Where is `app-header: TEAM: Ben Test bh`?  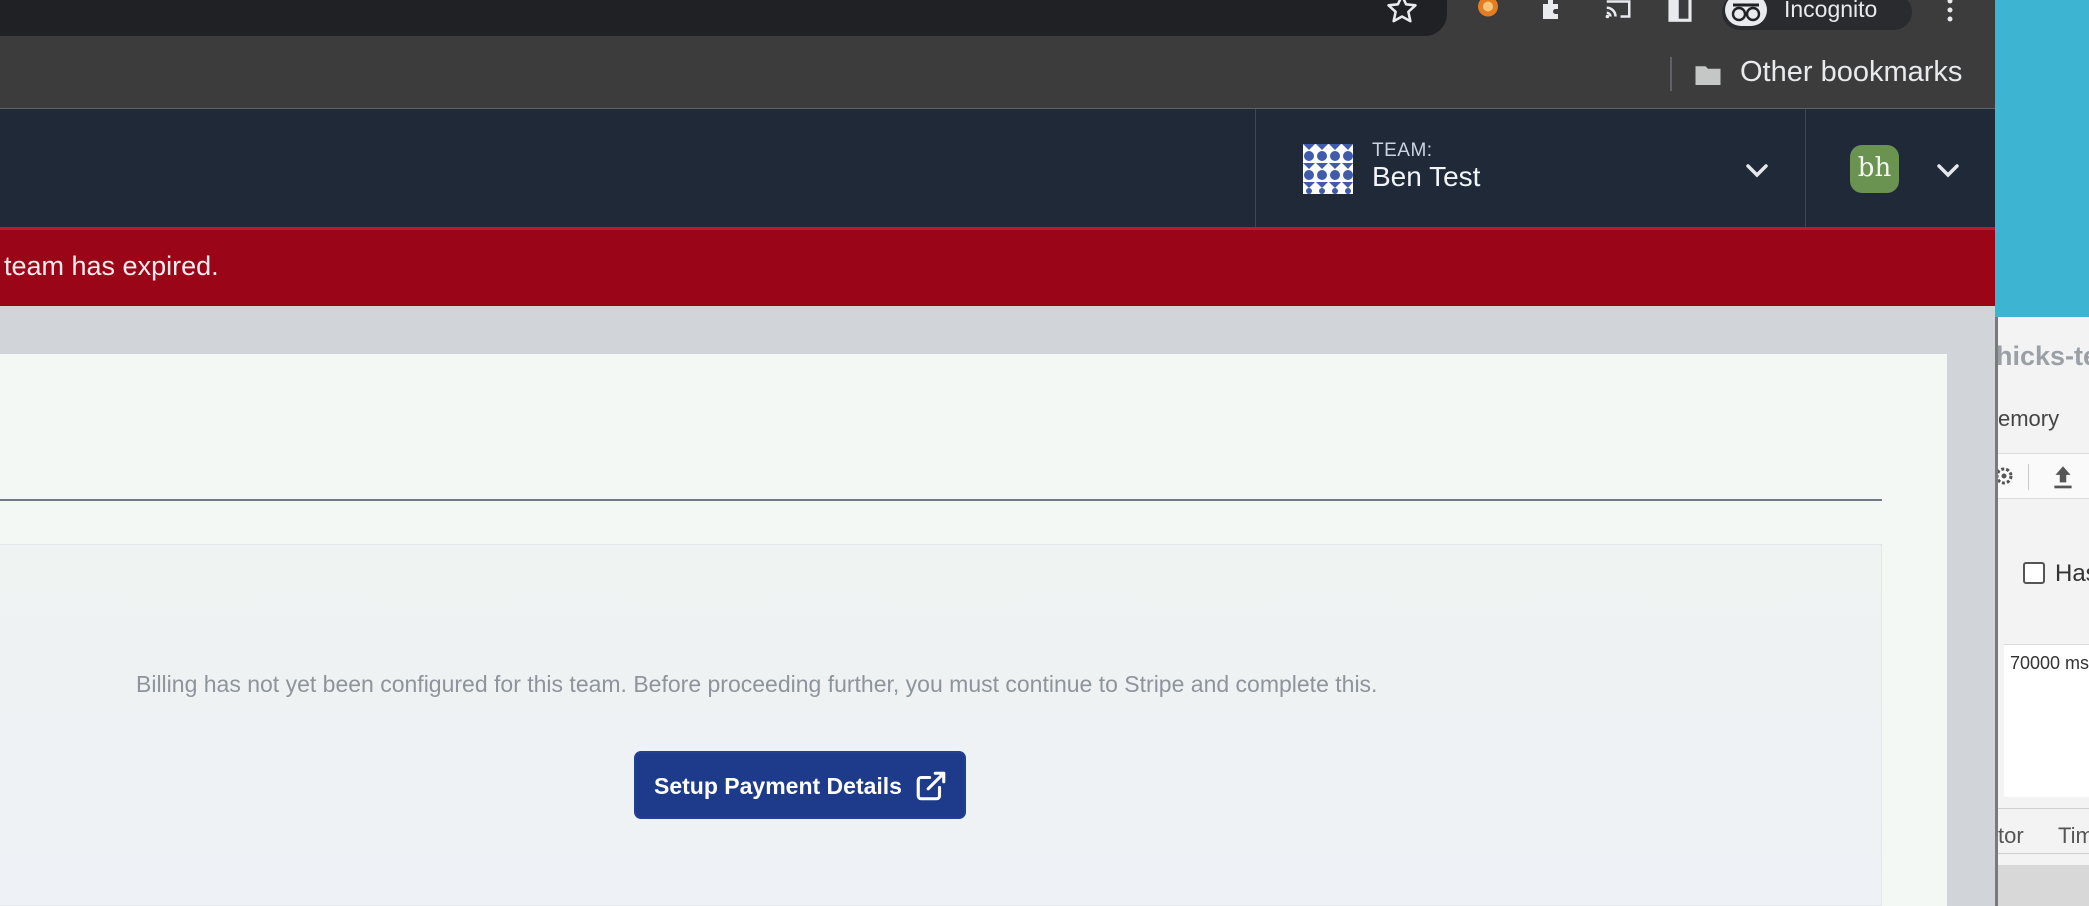 app-header: TEAM: Ben Test bh is located at coordinates (997, 168).